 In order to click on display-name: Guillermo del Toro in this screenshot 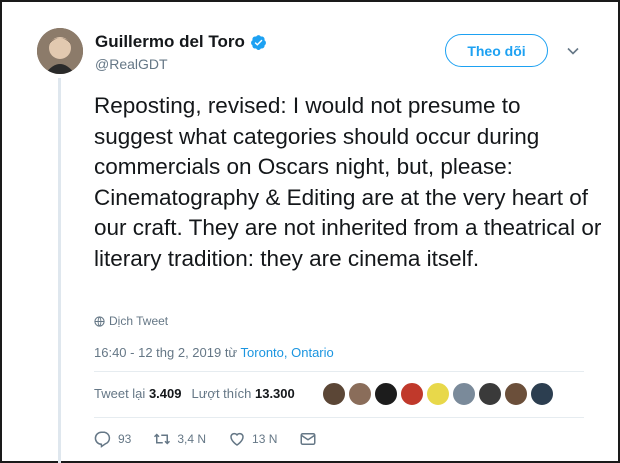, I will do `click(181, 42)`.